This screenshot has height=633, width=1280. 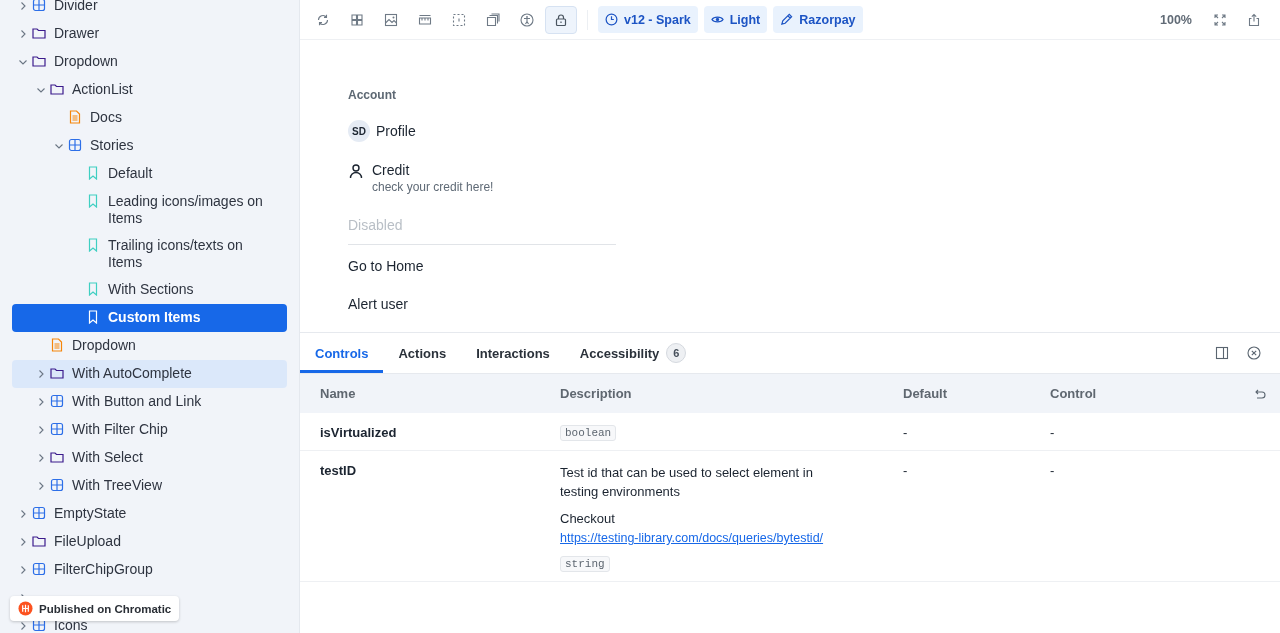 What do you see at coordinates (323, 19) in the screenshot?
I see `reload-icon` at bounding box center [323, 19].